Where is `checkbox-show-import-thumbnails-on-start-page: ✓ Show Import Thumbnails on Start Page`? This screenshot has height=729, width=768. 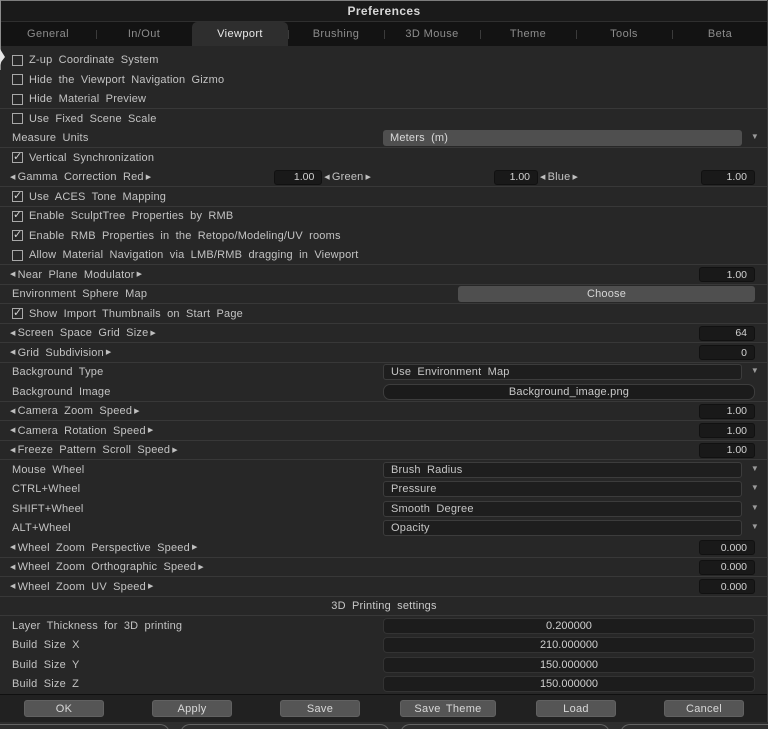 checkbox-show-import-thumbnails-on-start-page: ✓ Show Import Thumbnails on Start Page is located at coordinates (384, 314).